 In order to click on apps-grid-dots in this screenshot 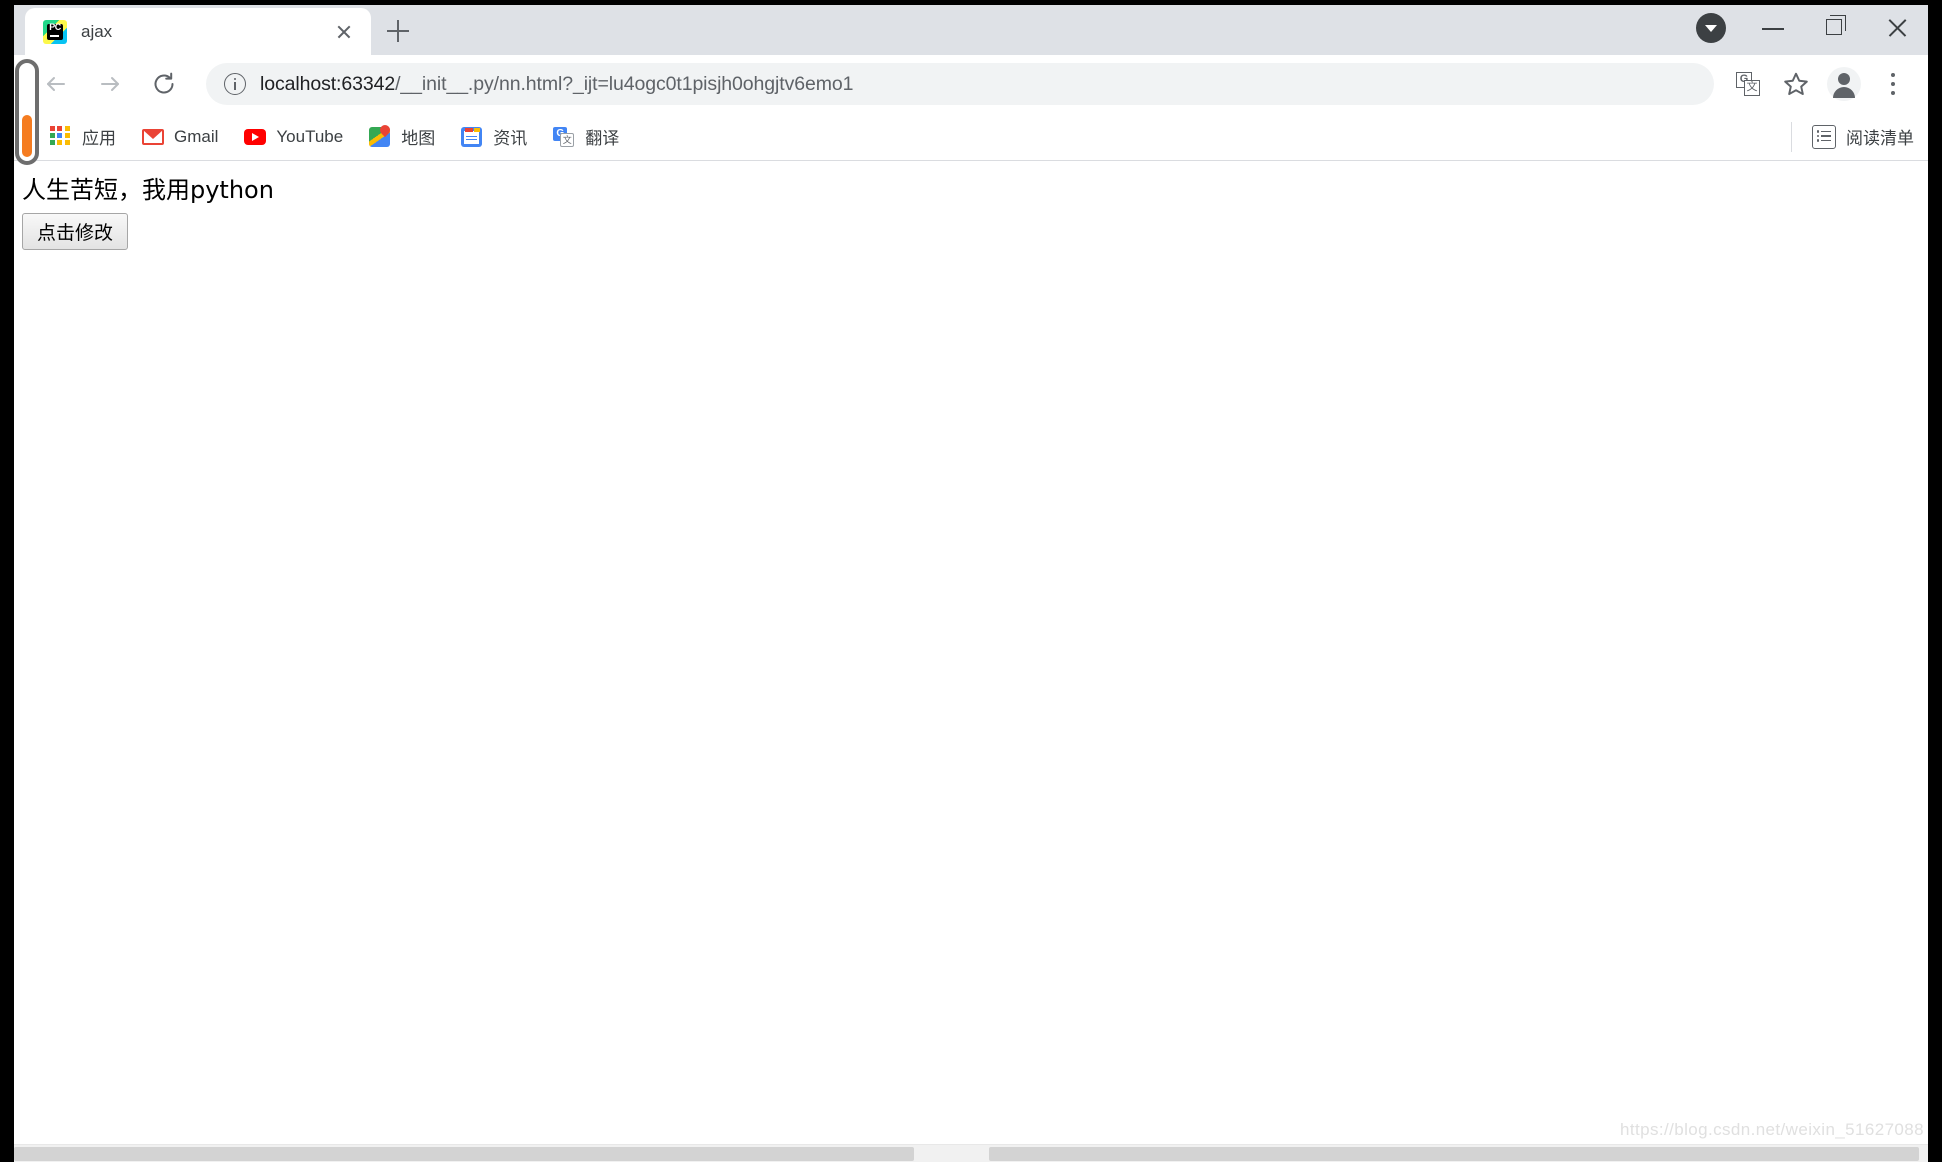, I will do `click(60, 135)`.